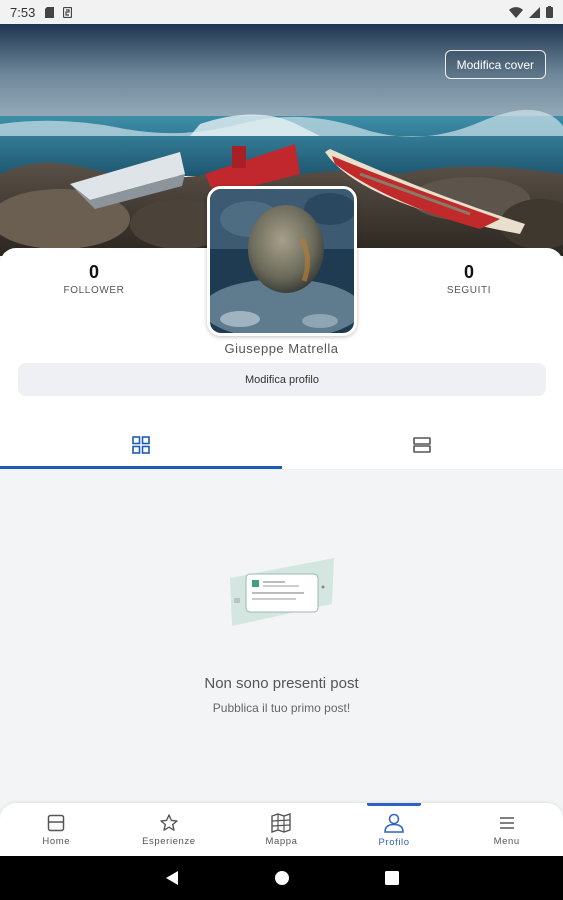  I want to click on nav-item-profilo: Profilo, so click(394, 829).